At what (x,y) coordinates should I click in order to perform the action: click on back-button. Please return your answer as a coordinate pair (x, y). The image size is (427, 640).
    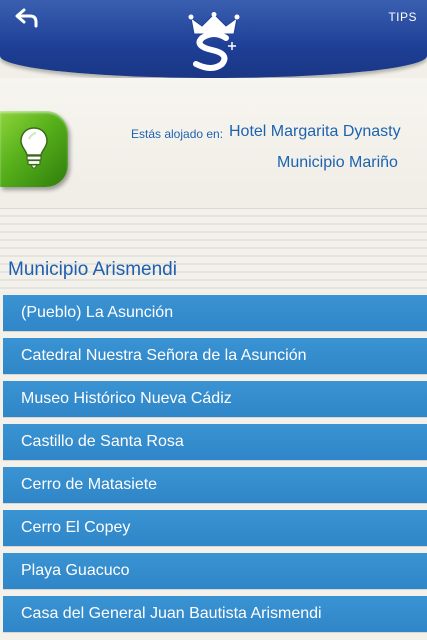
    Looking at the image, I should click on (27, 18).